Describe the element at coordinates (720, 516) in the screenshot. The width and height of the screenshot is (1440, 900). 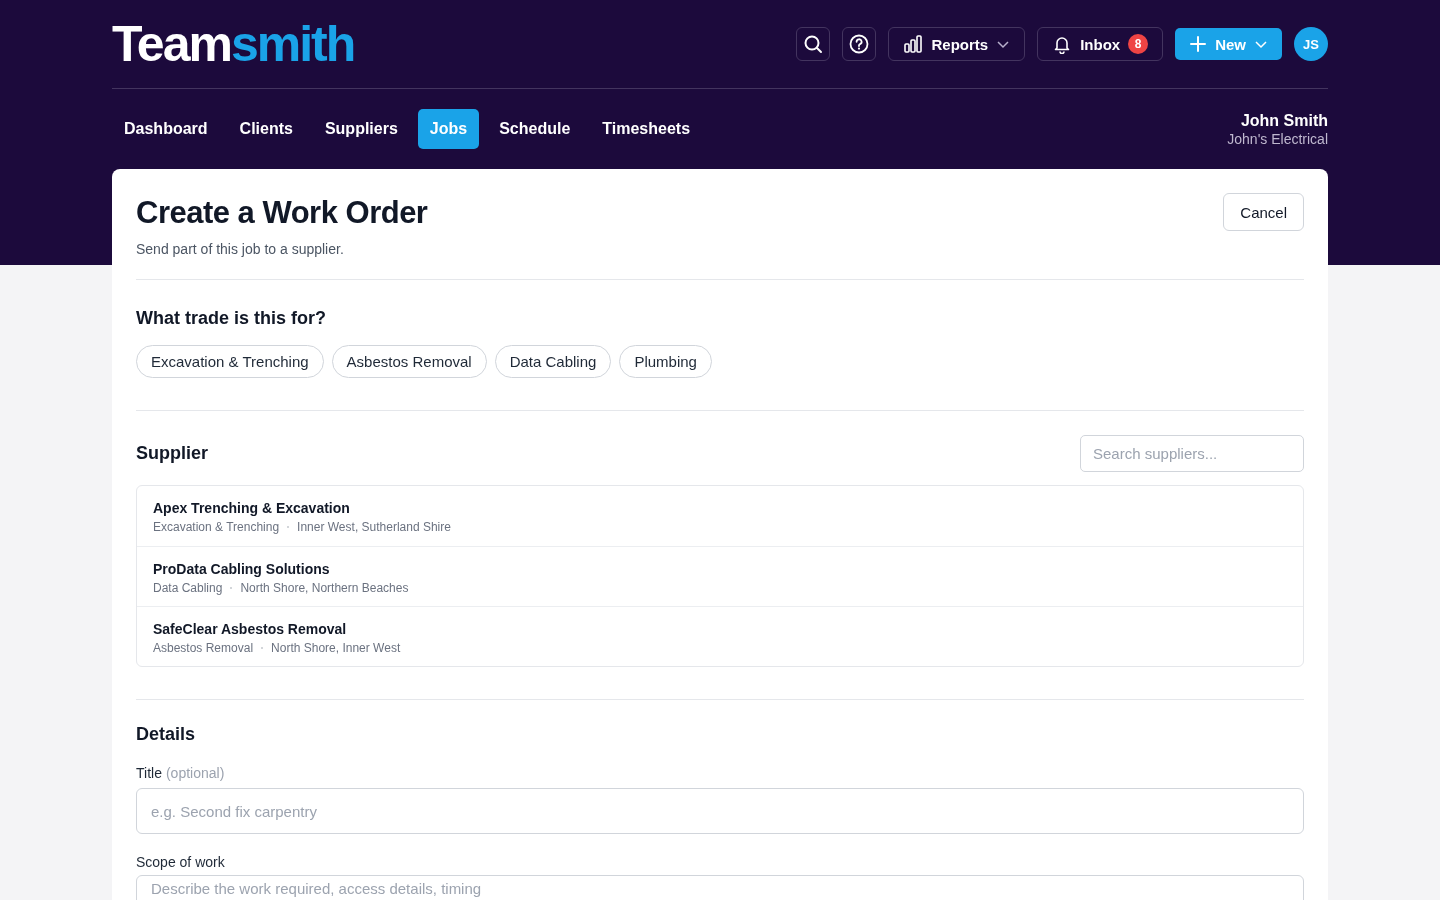
I see `supplier-row: Apex Trenching & Excavation Excavation & Trenching Inner West, Sutherland Shire` at that location.